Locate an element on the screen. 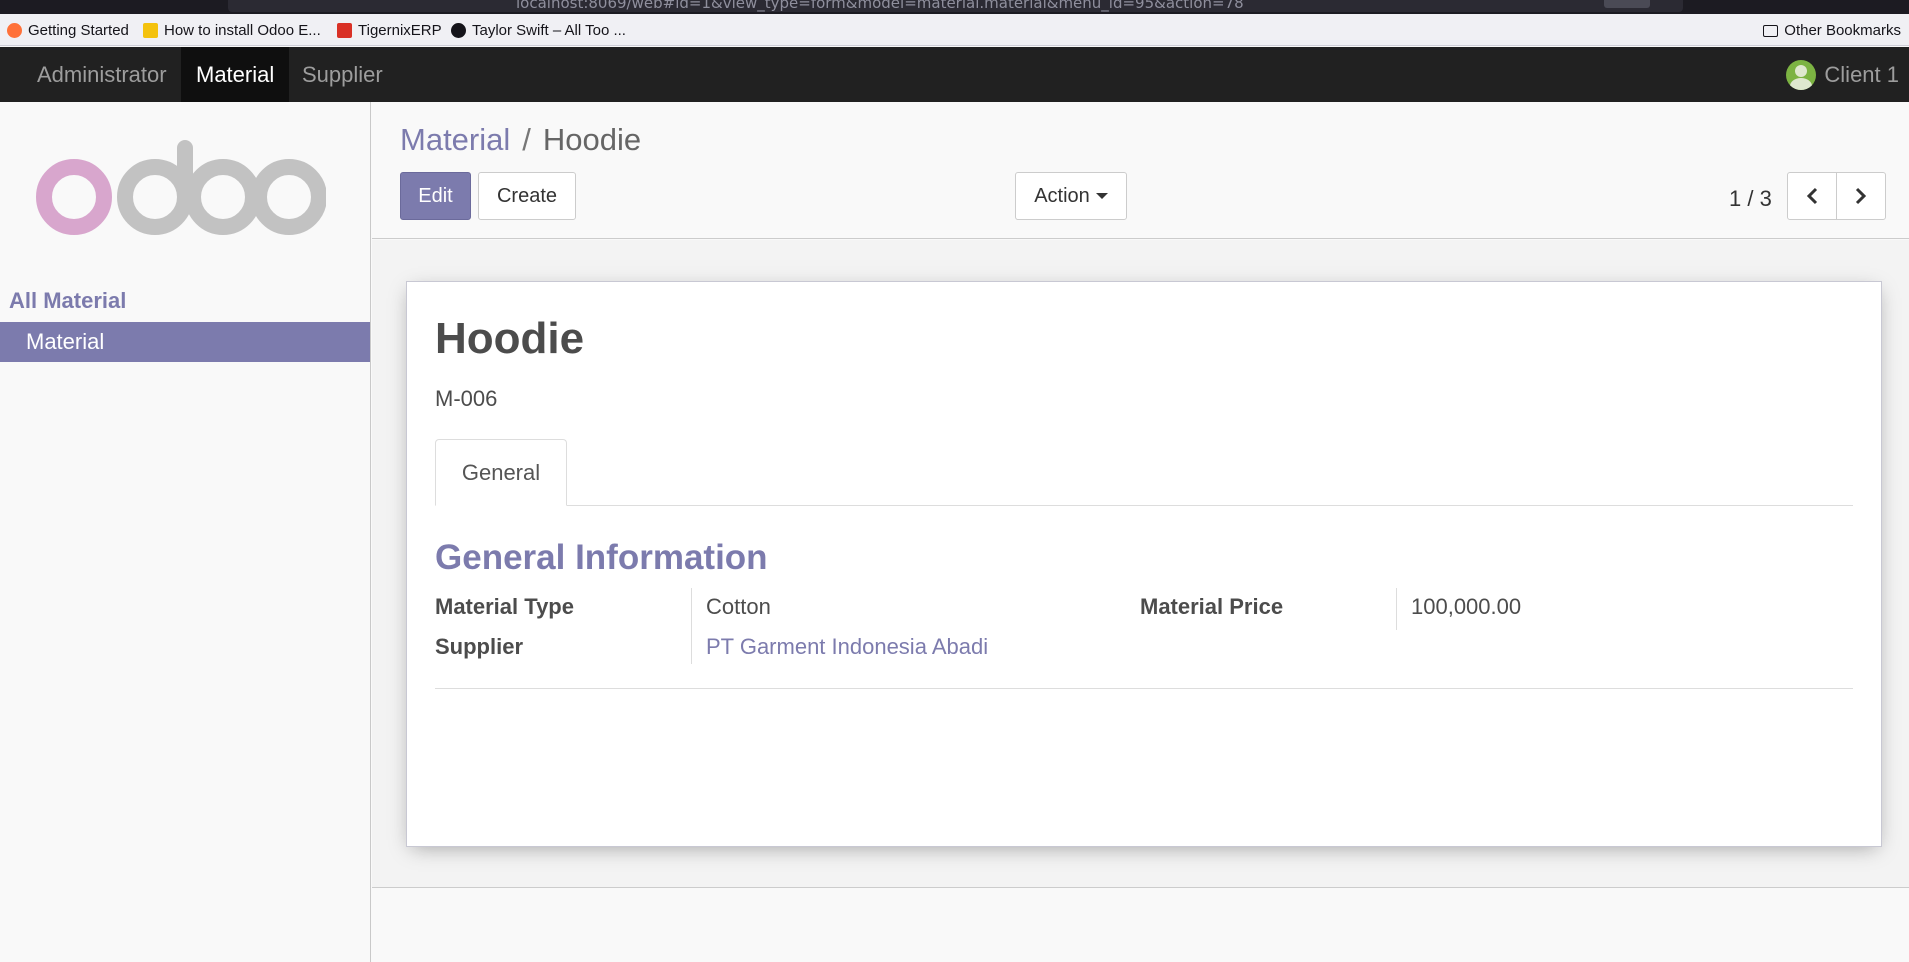 The image size is (1909, 962). section-title: General Information is located at coordinates (601, 557).